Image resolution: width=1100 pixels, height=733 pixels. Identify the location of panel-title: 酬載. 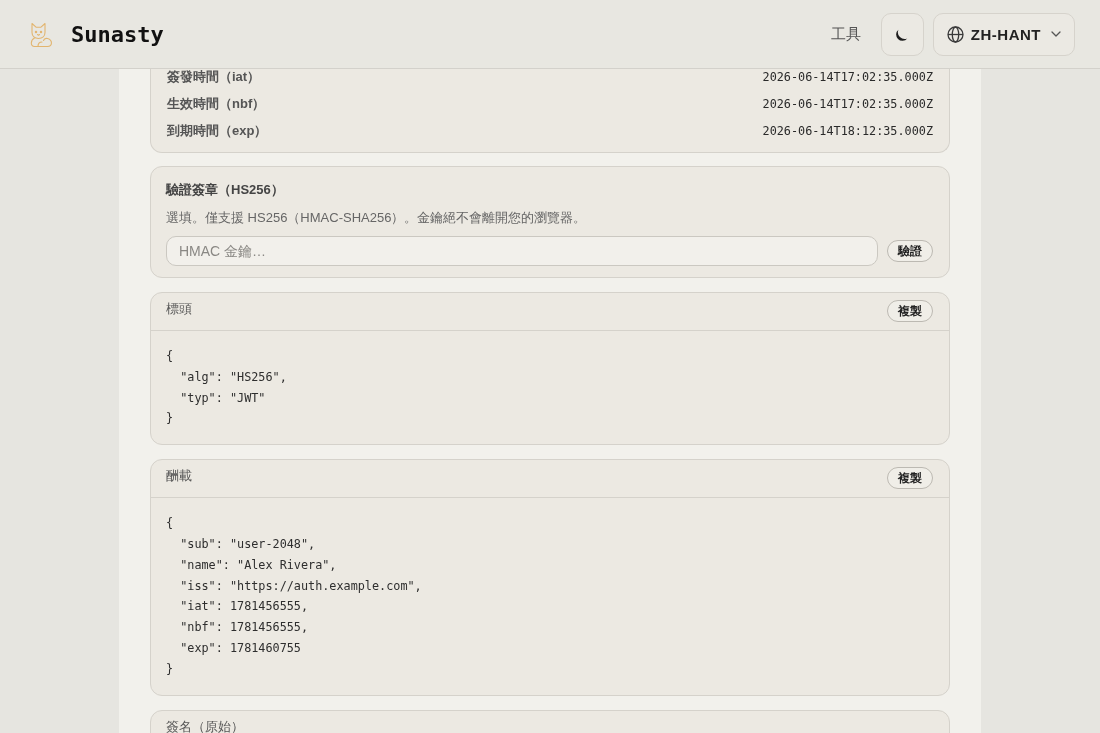
(179, 476).